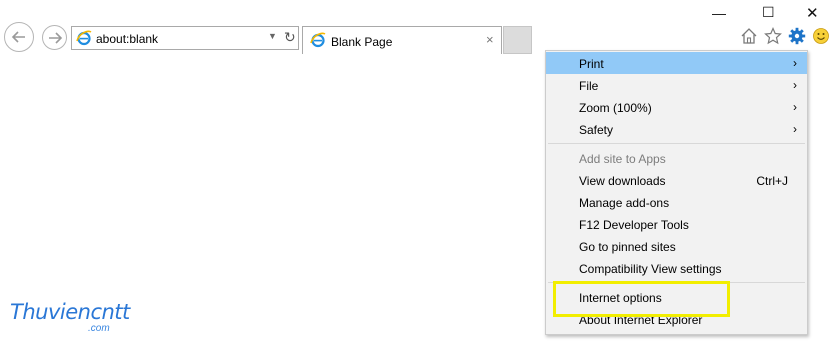 The image size is (836, 347). Describe the element at coordinates (676, 107) in the screenshot. I see `menu-item-zoom: Zoom (100%) ›` at that location.